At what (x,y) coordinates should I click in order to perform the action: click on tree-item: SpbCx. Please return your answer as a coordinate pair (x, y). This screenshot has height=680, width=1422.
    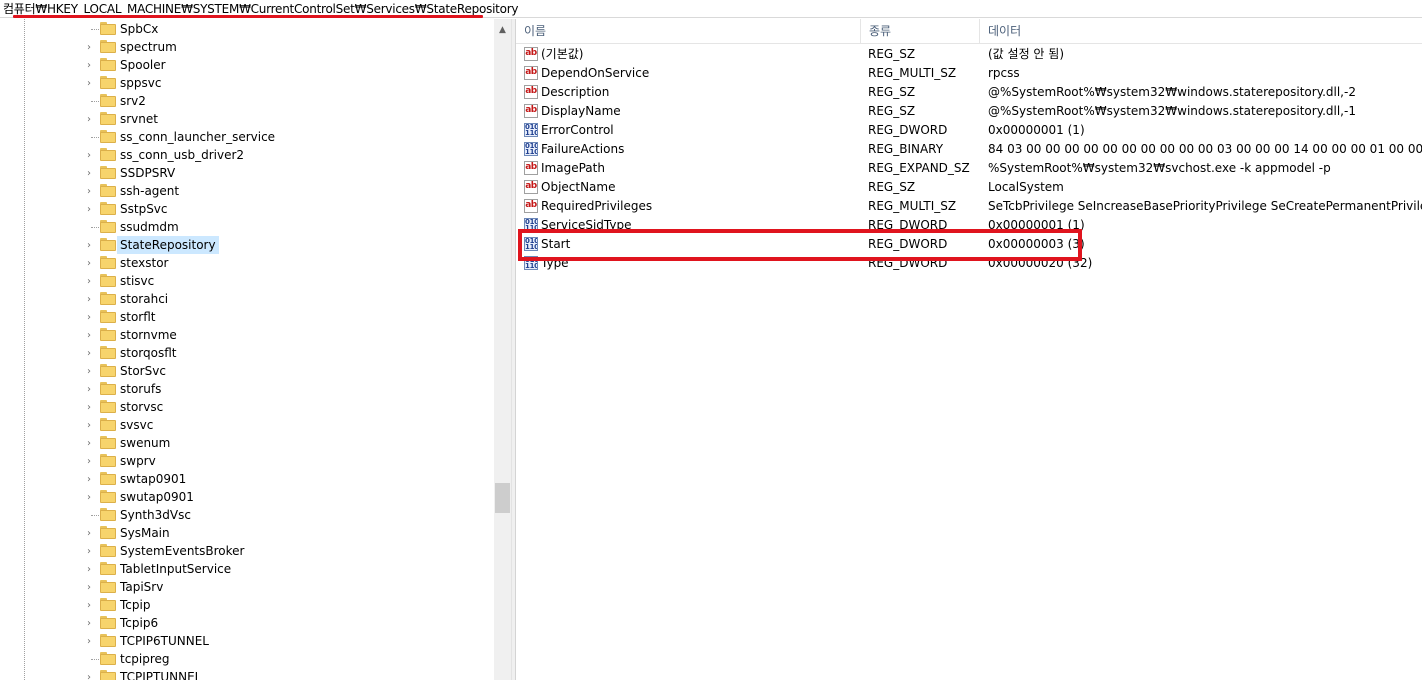
    Looking at the image, I should click on (247, 29).